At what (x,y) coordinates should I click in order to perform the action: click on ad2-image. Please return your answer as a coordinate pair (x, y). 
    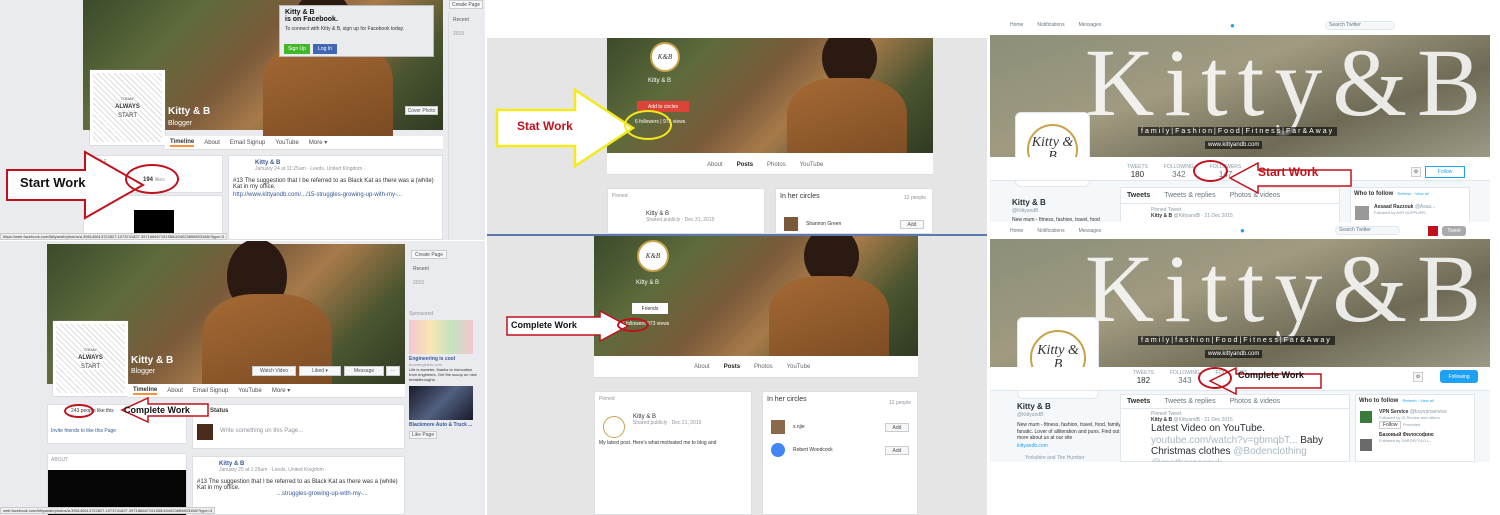
    Looking at the image, I should click on (441, 403).